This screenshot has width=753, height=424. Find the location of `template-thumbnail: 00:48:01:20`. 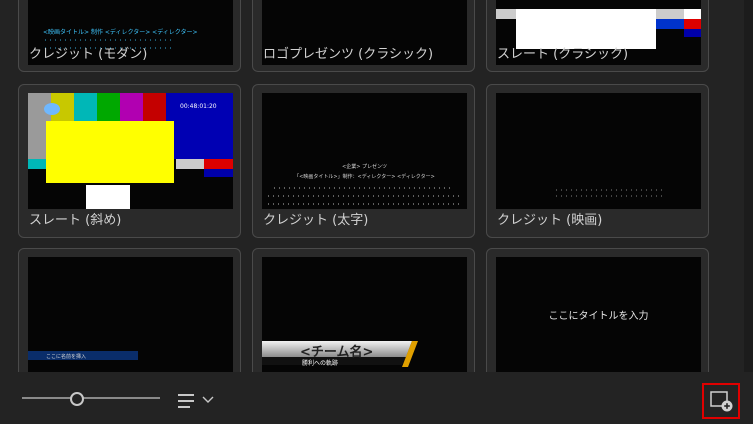

template-thumbnail: 00:48:01:20 is located at coordinates (130, 151).